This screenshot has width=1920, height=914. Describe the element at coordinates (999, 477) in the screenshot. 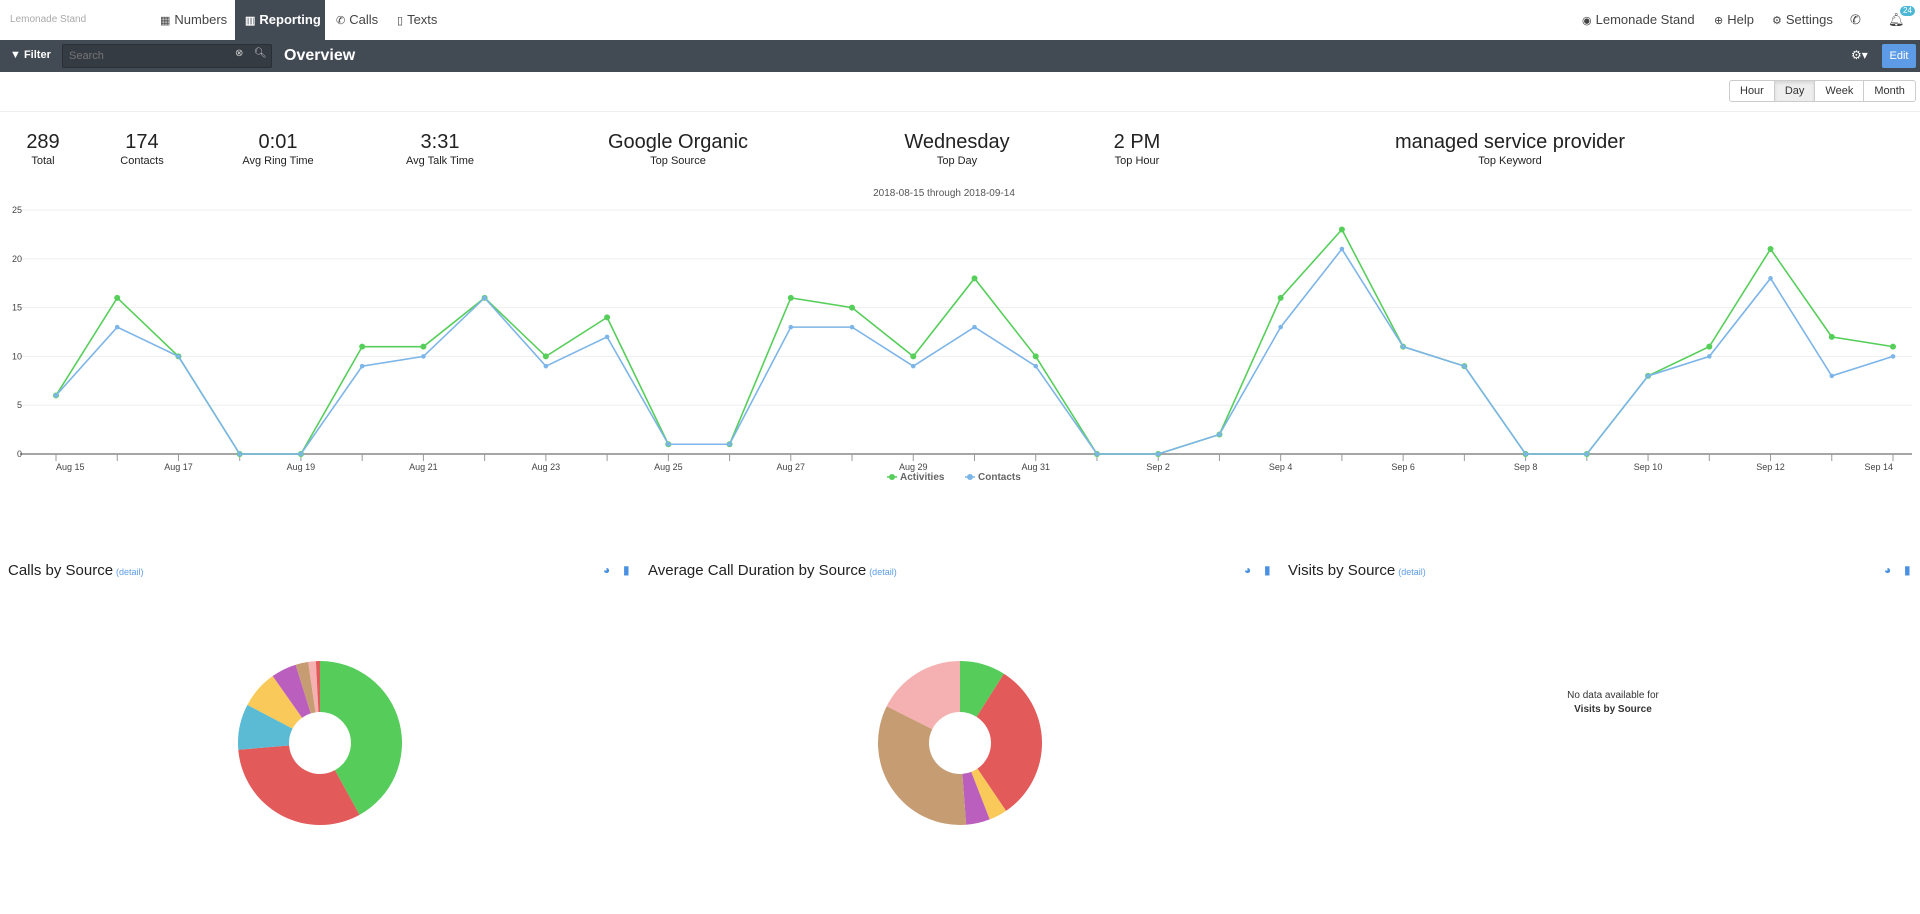

I see `legend-label: Contacts` at that location.